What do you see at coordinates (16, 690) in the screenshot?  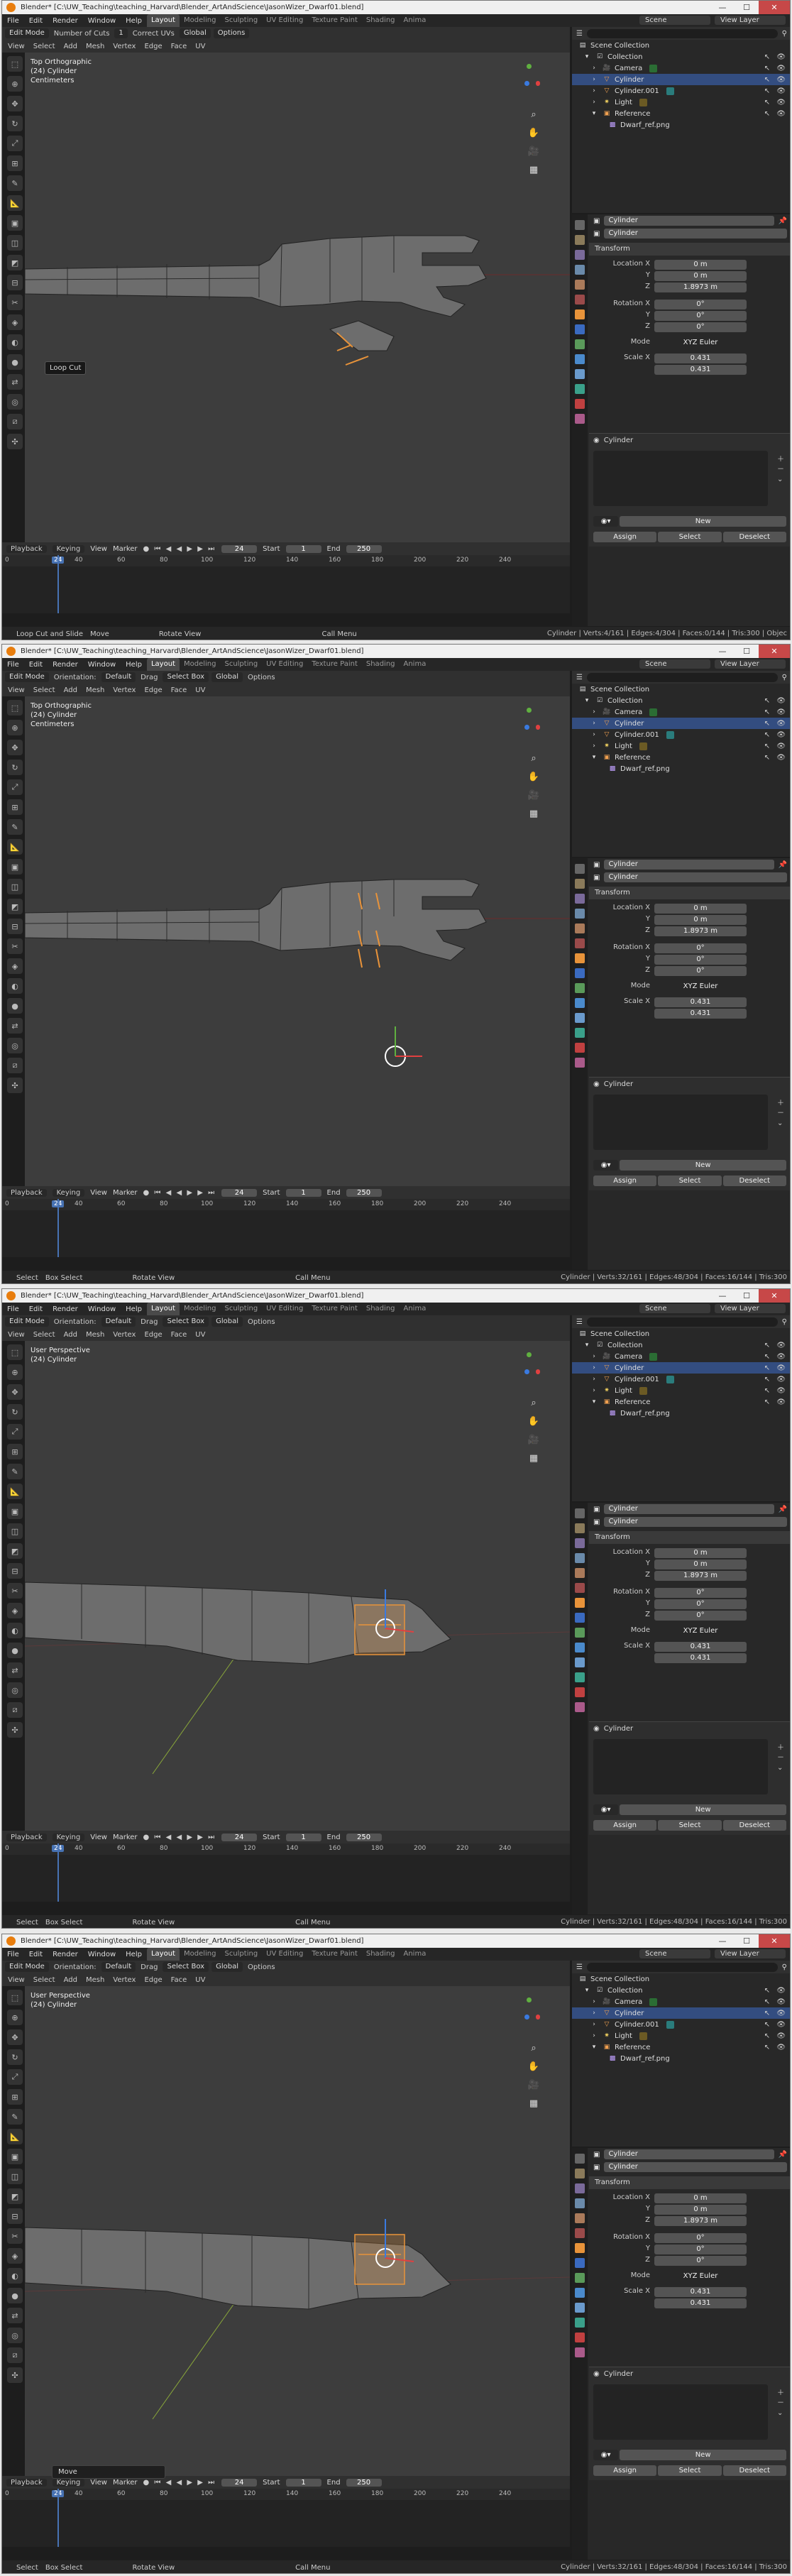 I see `viewport-menu-view: View` at bounding box center [16, 690].